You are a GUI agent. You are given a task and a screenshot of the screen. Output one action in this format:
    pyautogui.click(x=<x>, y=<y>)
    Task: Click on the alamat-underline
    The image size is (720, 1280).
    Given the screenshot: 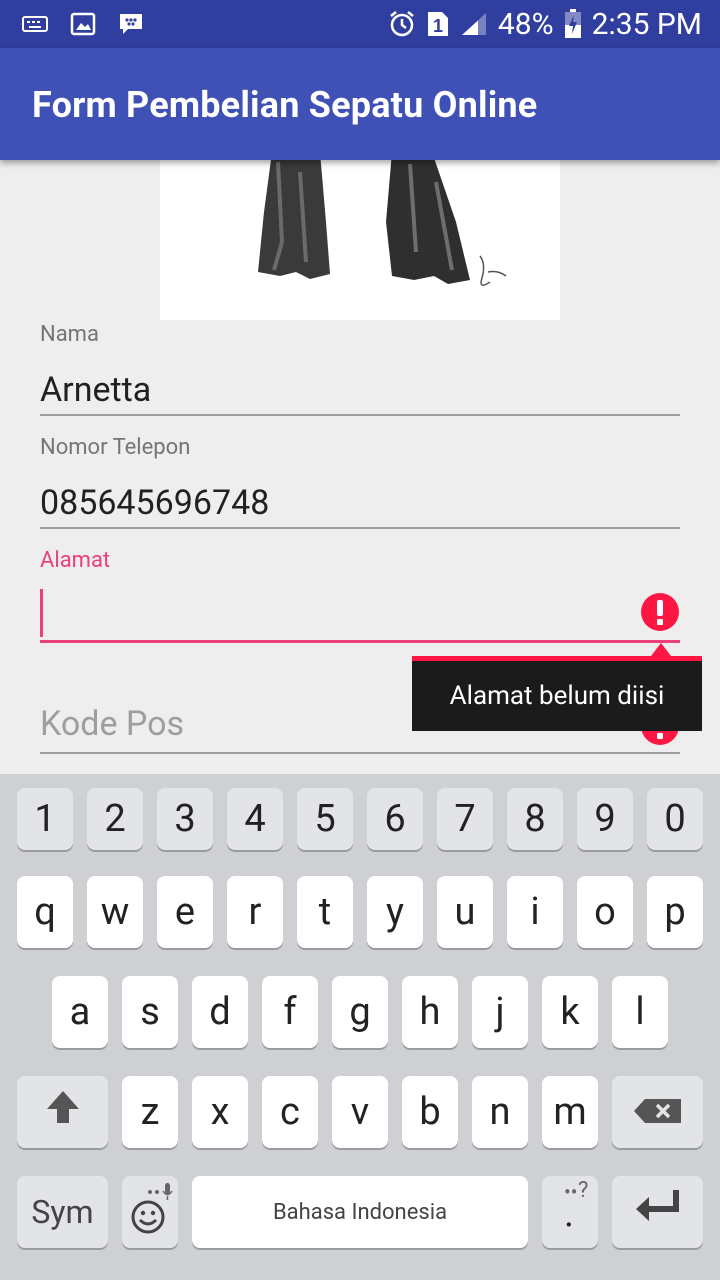 What is the action you would take?
    pyautogui.click(x=360, y=641)
    